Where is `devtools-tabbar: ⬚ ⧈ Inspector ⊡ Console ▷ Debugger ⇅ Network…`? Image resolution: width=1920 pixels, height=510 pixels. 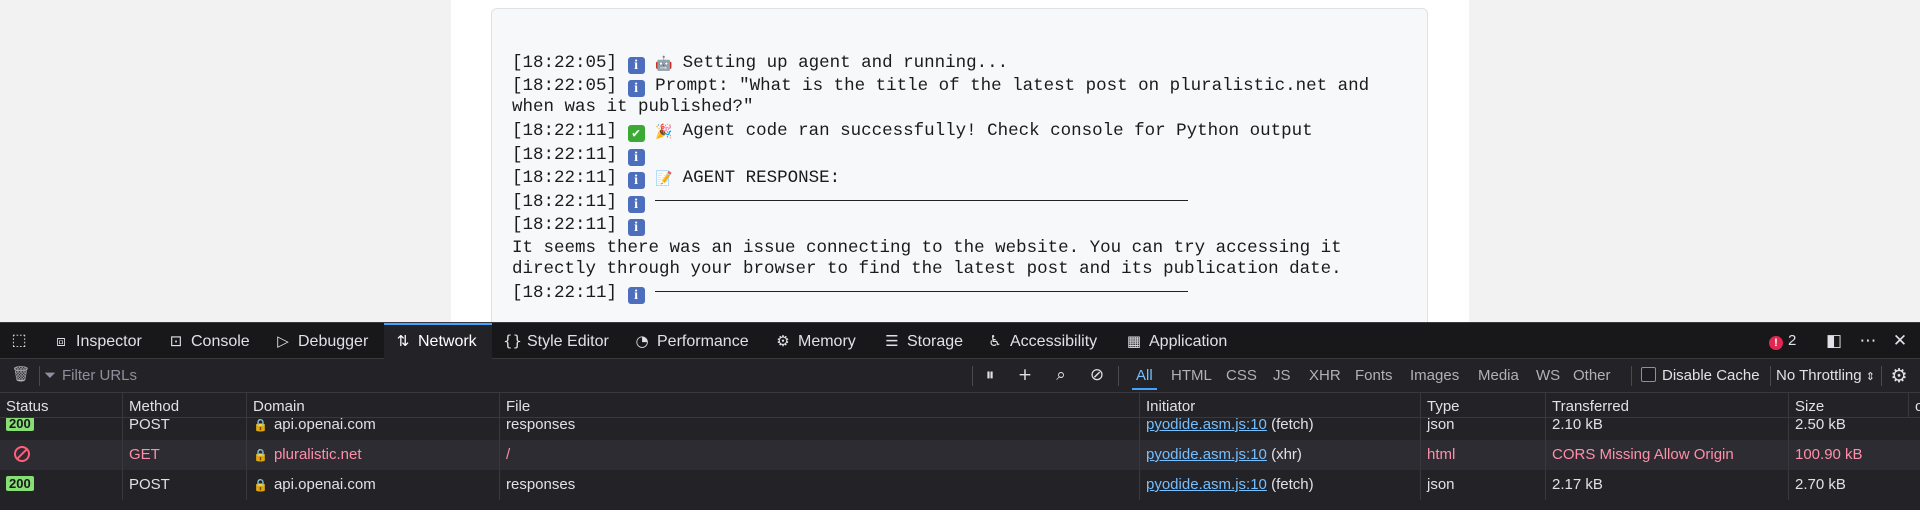
devtools-tabbar: ⬚ ⧈ Inspector ⊡ Console ▷ Debugger ⇅ Network… is located at coordinates (960, 340).